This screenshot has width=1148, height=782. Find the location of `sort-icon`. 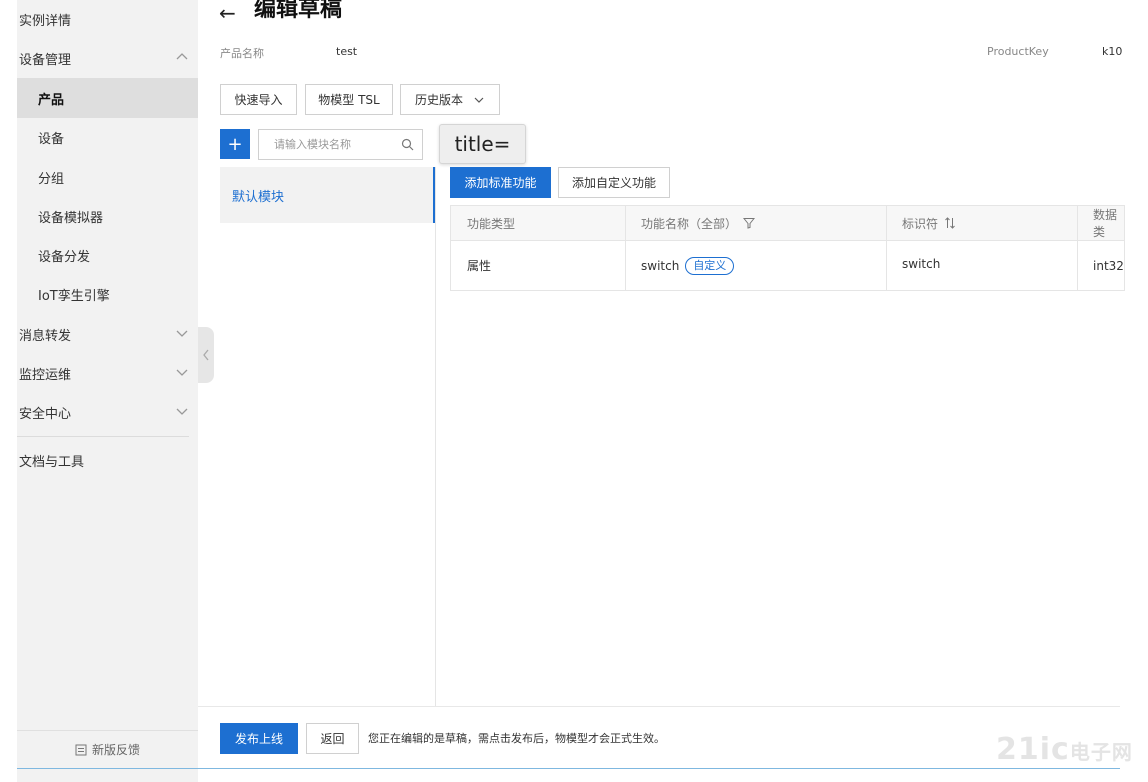

sort-icon is located at coordinates (950, 223).